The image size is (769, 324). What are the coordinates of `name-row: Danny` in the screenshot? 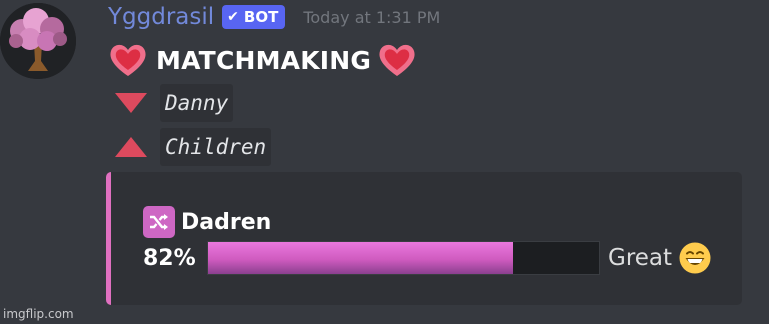 It's located at (173, 103).